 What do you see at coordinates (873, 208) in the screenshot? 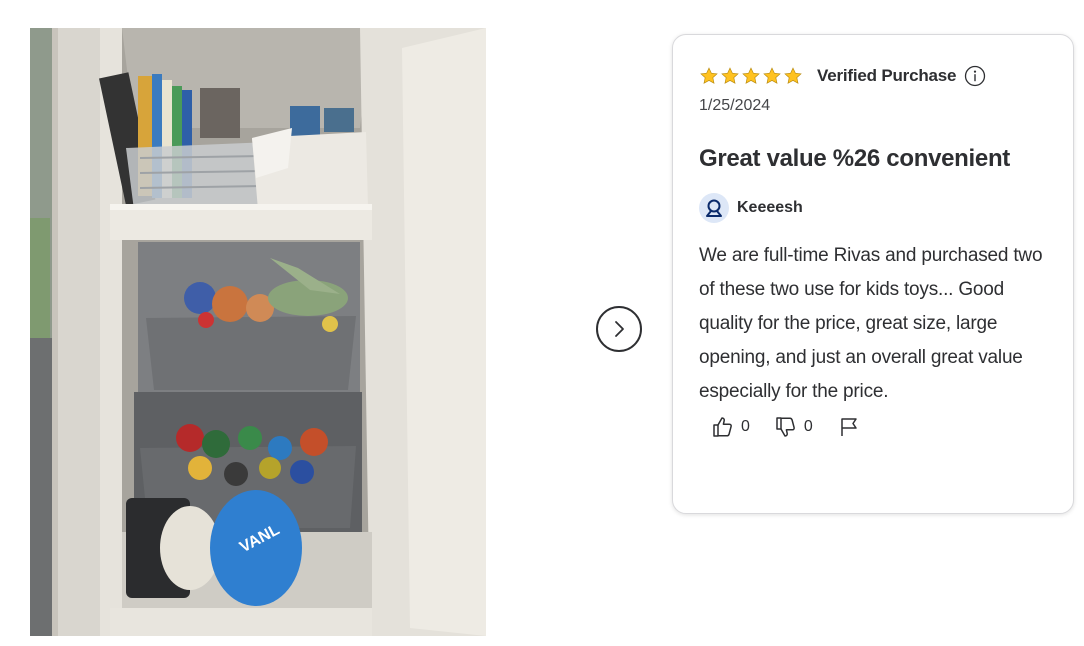
I see `author-row: Keeeesh` at bounding box center [873, 208].